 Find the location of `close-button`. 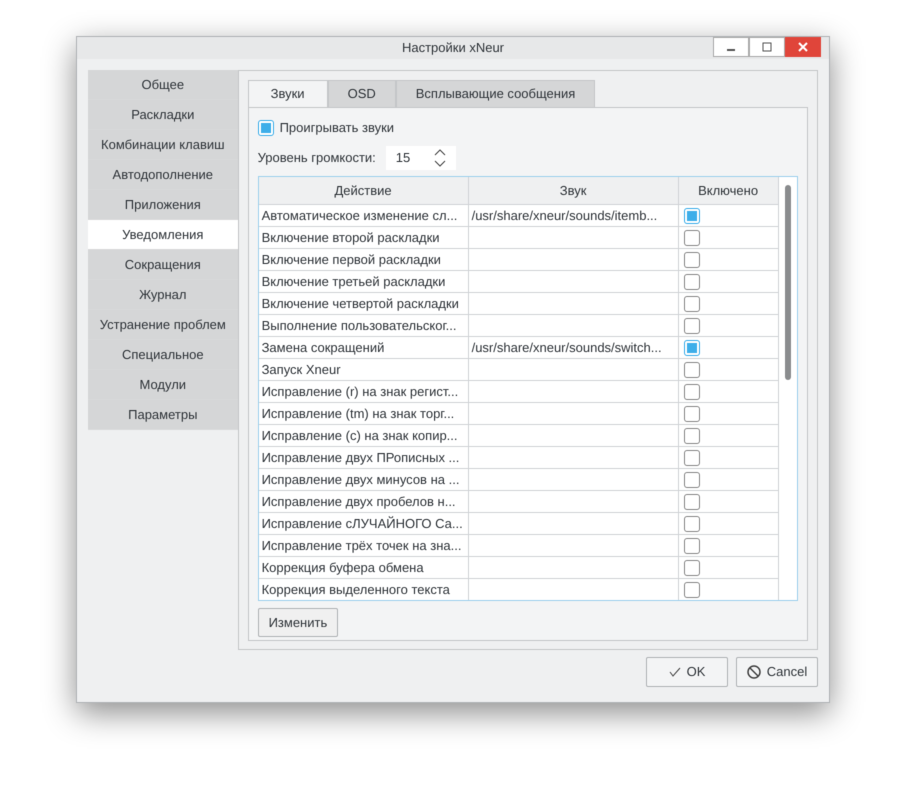

close-button is located at coordinates (803, 47).